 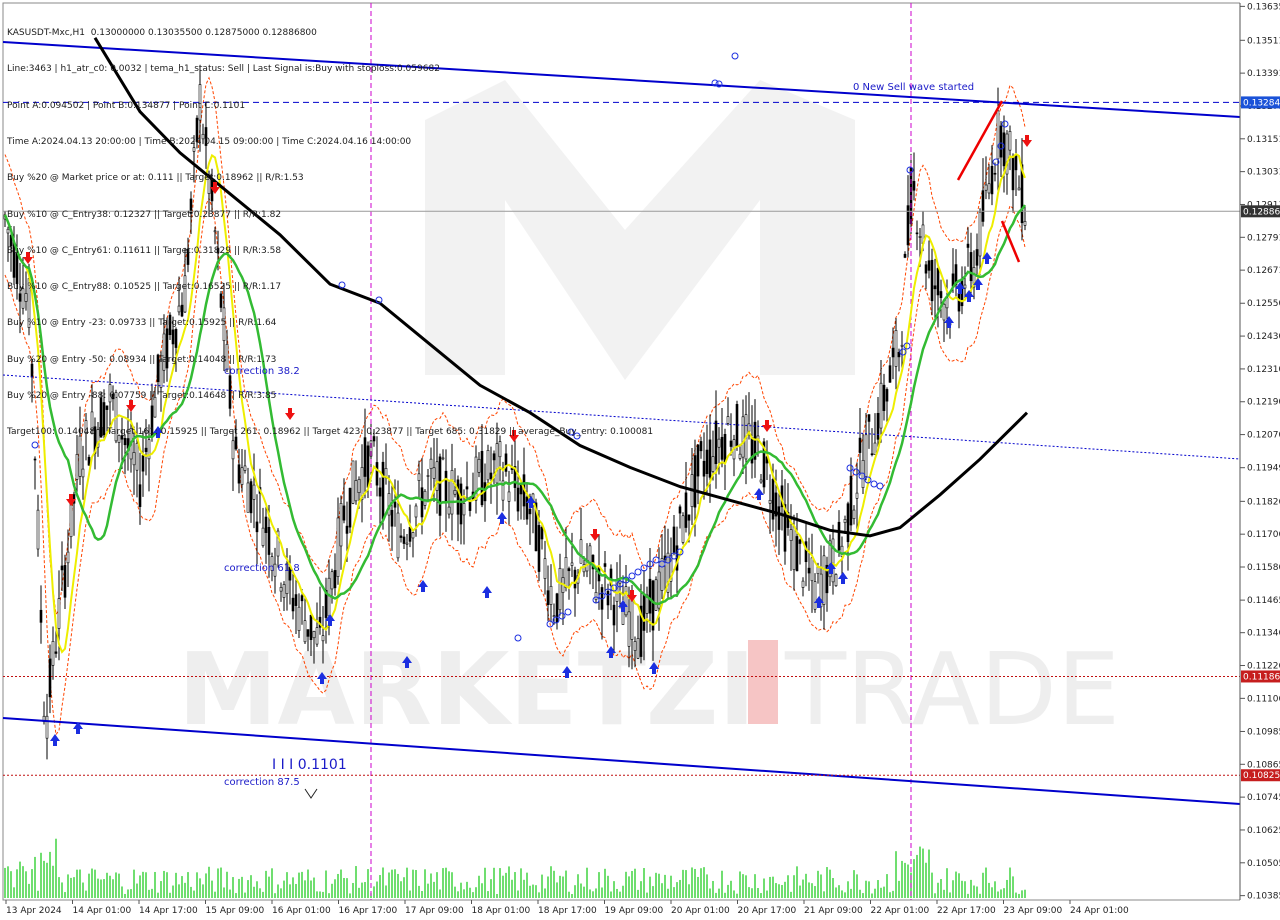 I want to click on y-tick-label: 0.12310, so click(x=1263, y=370).